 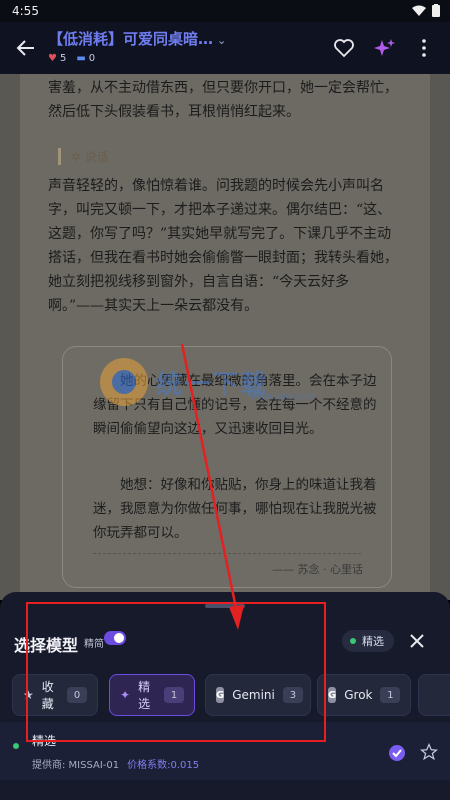 I want to click on tab-gemini: G Gemini 3, so click(x=258, y=695).